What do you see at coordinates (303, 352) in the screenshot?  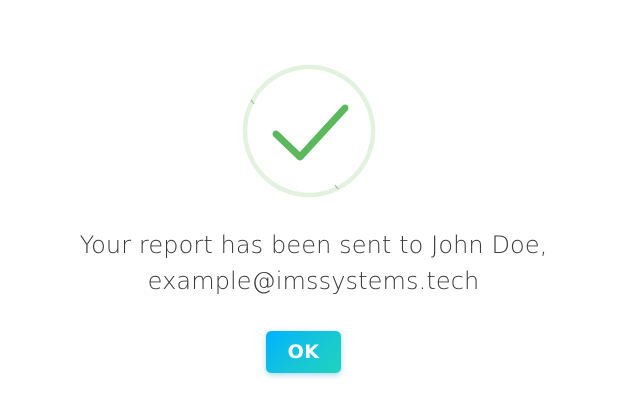 I see `ok-button: OK` at bounding box center [303, 352].